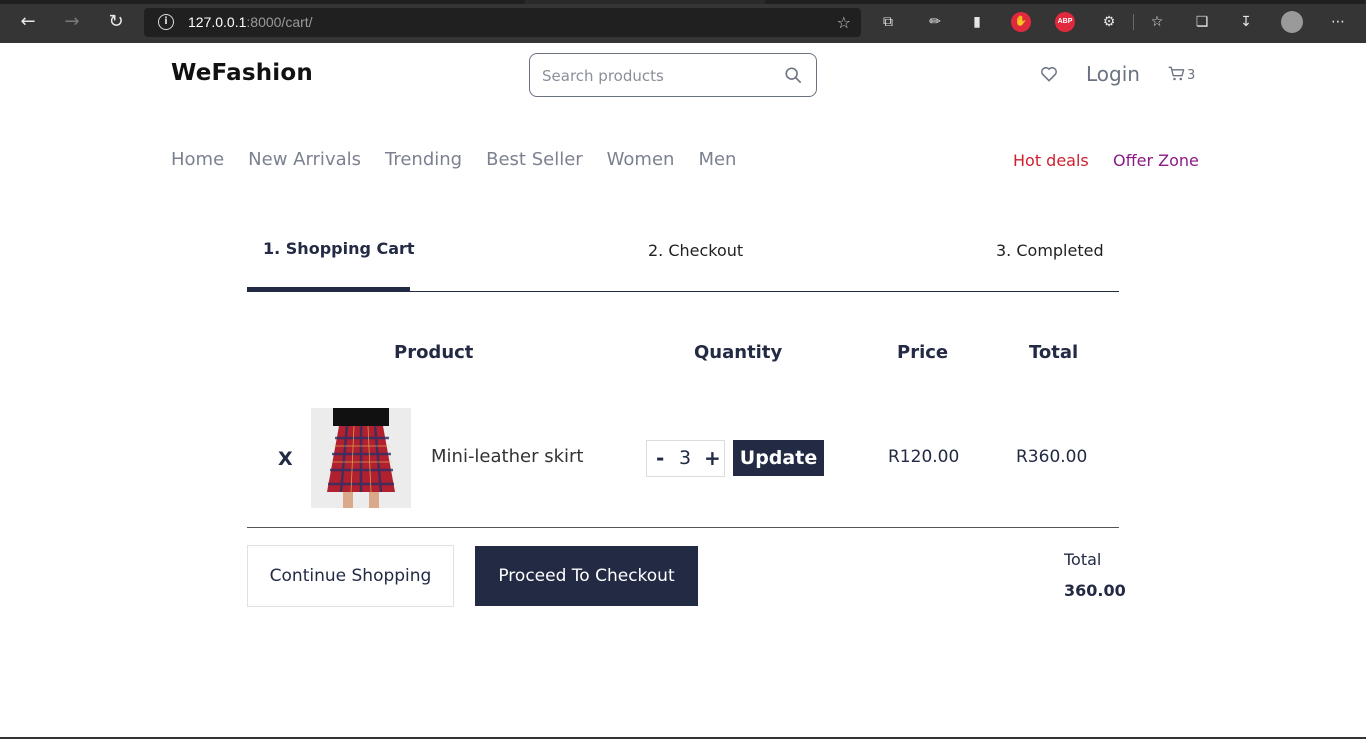 This screenshot has width=1366, height=739. I want to click on search-box, so click(673, 75).